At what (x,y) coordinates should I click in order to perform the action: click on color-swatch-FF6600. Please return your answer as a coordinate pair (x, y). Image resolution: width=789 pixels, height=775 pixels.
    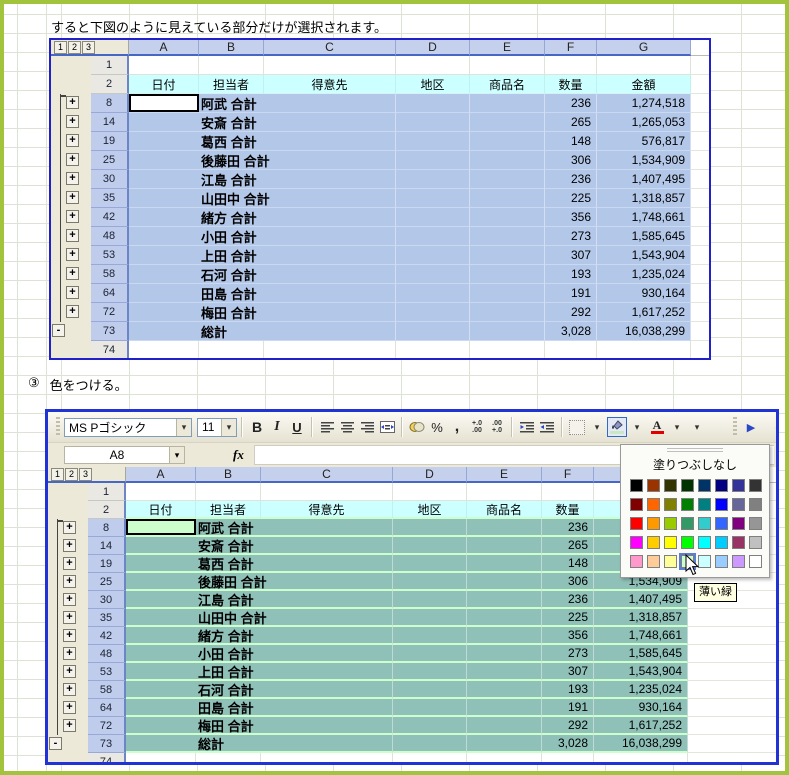
    Looking at the image, I should click on (653, 504).